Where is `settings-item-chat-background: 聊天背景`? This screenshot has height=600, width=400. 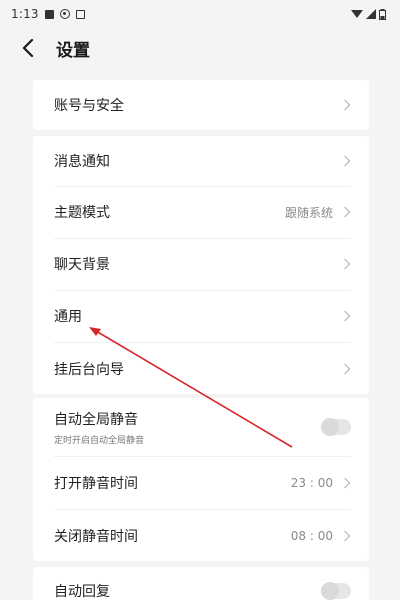
settings-item-chat-background: 聊天背景 is located at coordinates (201, 264).